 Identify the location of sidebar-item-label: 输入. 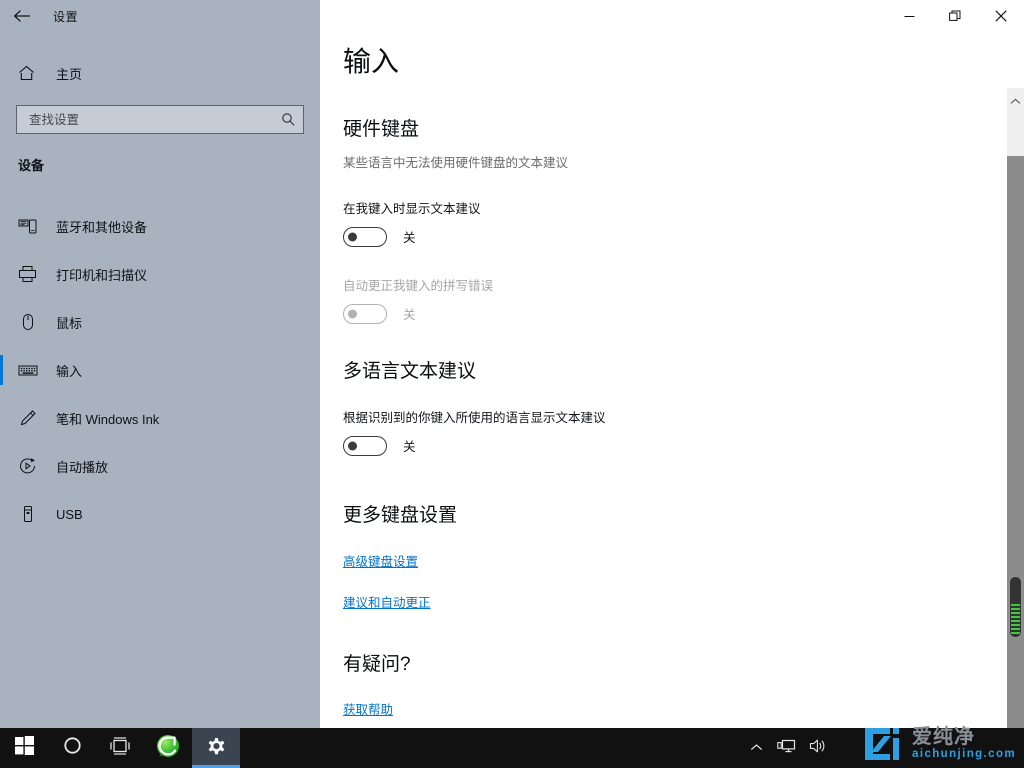
(69, 371).